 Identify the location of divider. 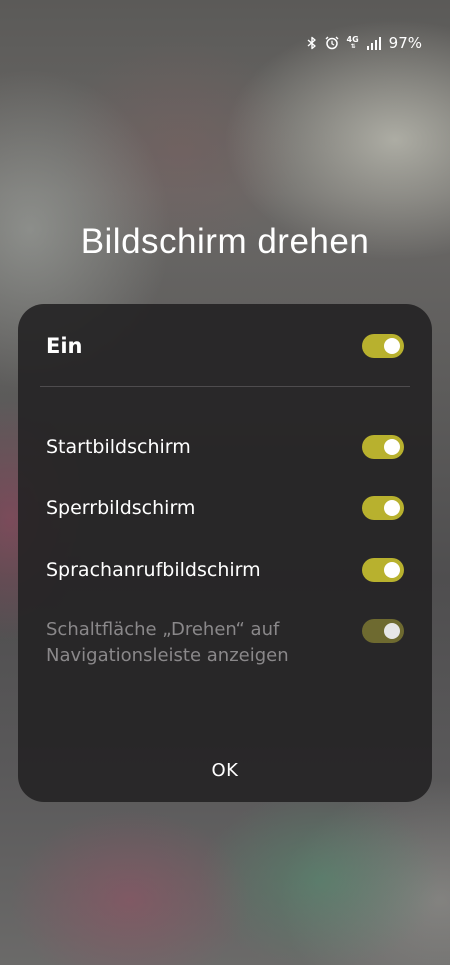
(225, 386).